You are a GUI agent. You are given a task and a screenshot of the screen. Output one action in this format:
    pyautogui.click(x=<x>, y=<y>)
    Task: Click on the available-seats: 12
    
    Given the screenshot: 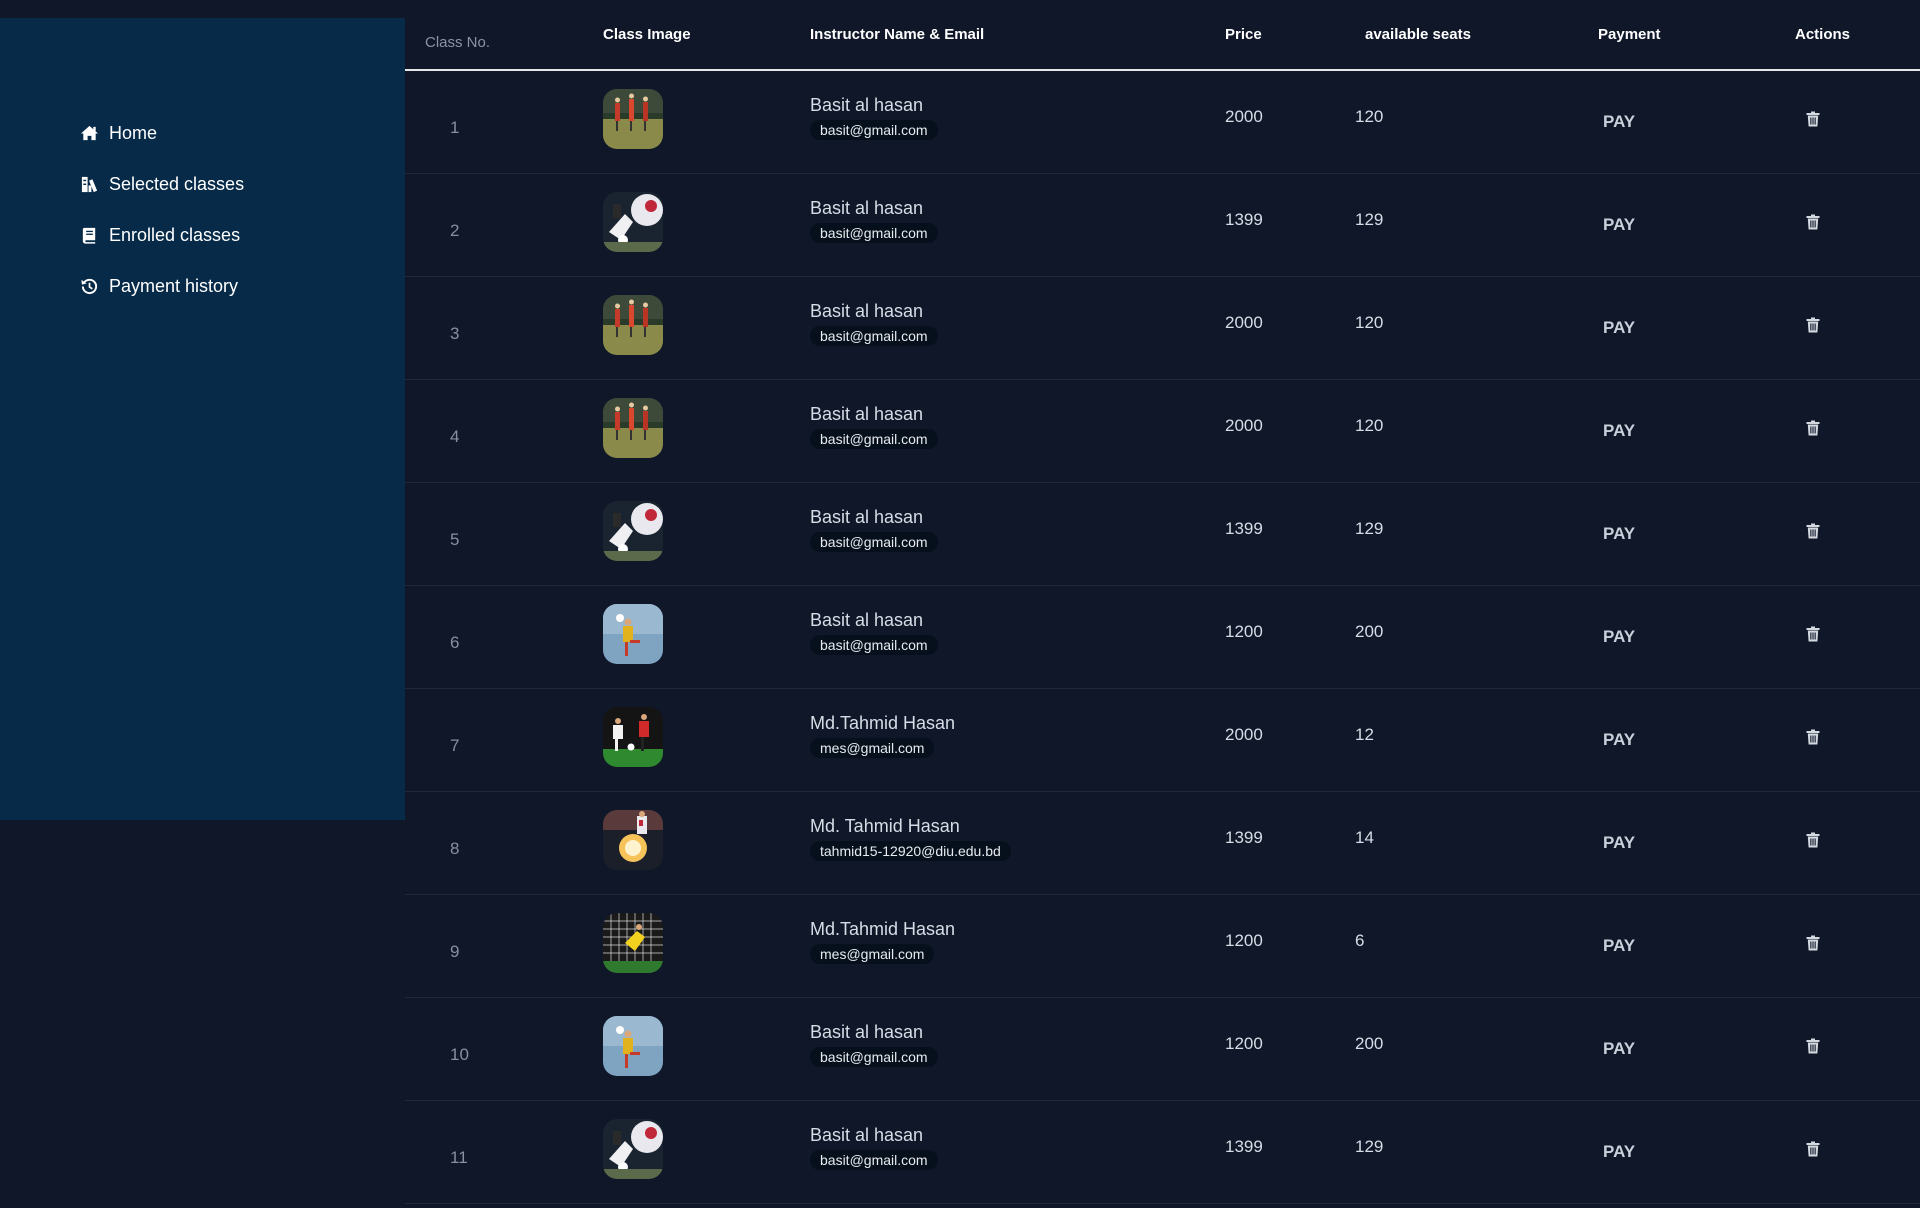 What is the action you would take?
    pyautogui.click(x=1364, y=734)
    